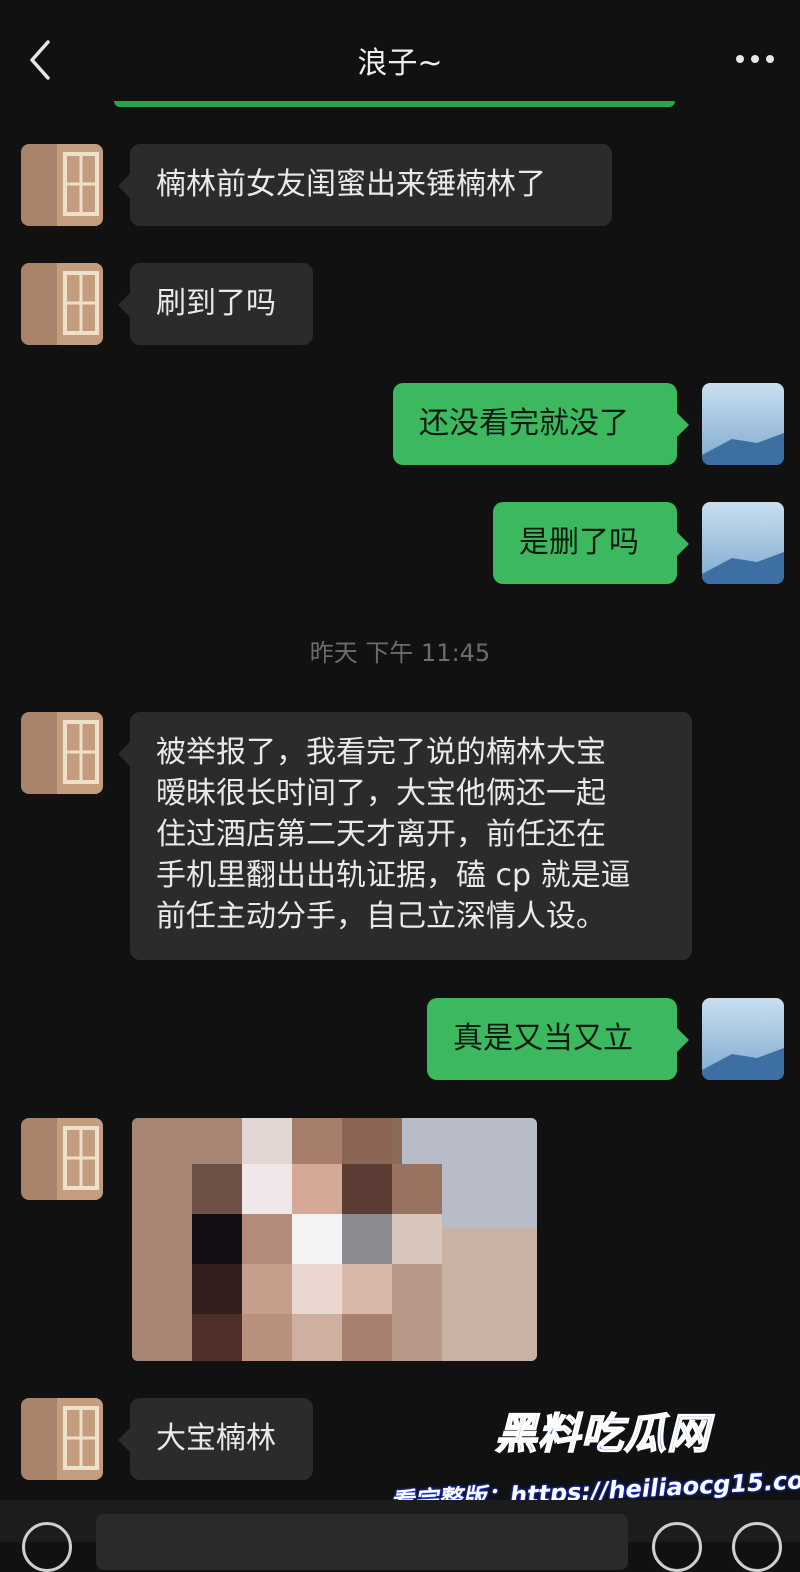  What do you see at coordinates (381, 793) in the screenshot?
I see `message-line: 暧昧很长时间了，大宝他俩还一起` at bounding box center [381, 793].